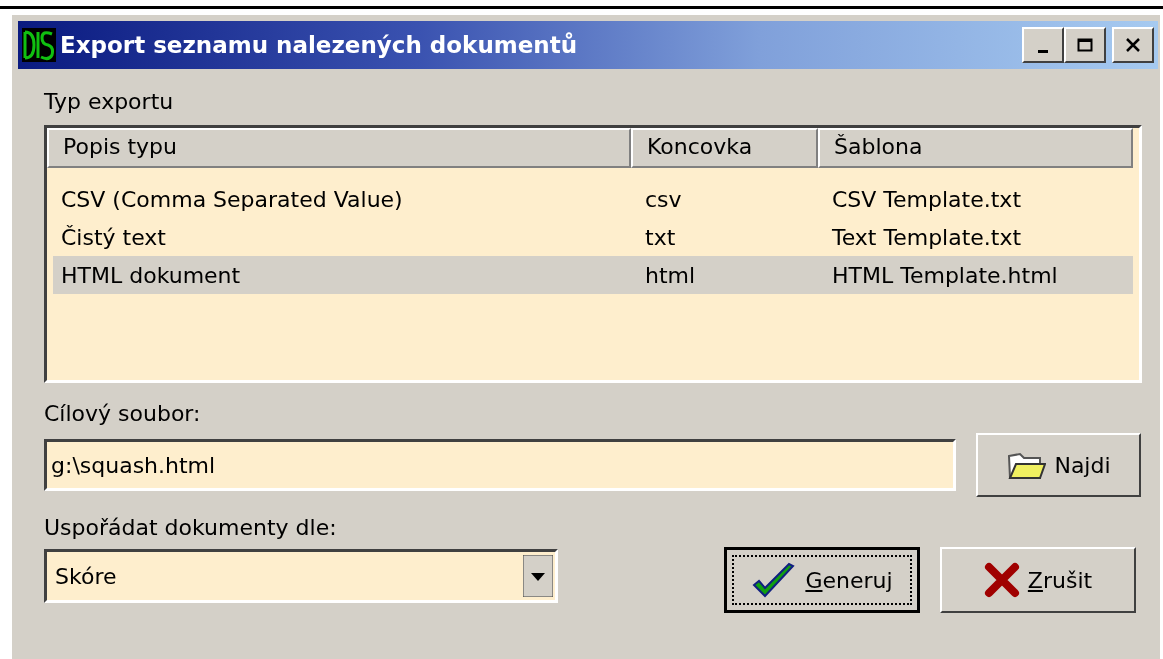 Image resolution: width=1163 pixels, height=659 pixels. Describe the element at coordinates (593, 275) in the screenshot. I see `list-row: HTML dokument html HTML Template.html` at that location.